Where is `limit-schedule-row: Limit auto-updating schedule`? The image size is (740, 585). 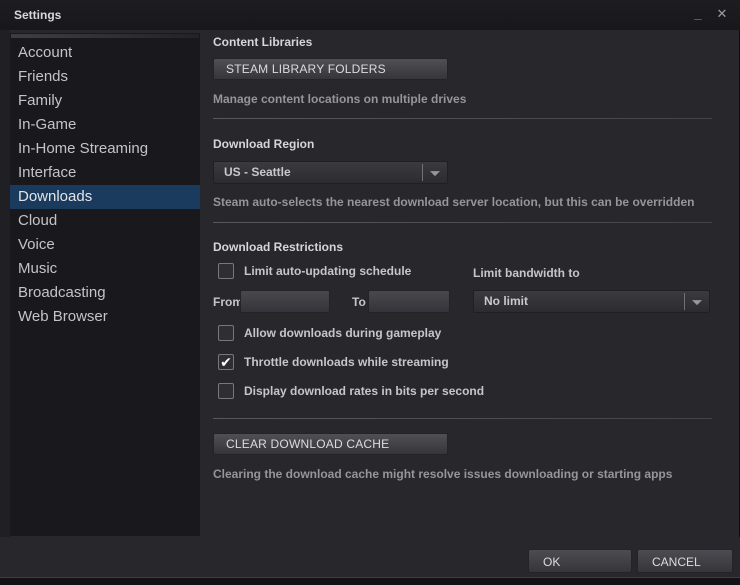 limit-schedule-row: Limit auto-updating schedule is located at coordinates (314, 271).